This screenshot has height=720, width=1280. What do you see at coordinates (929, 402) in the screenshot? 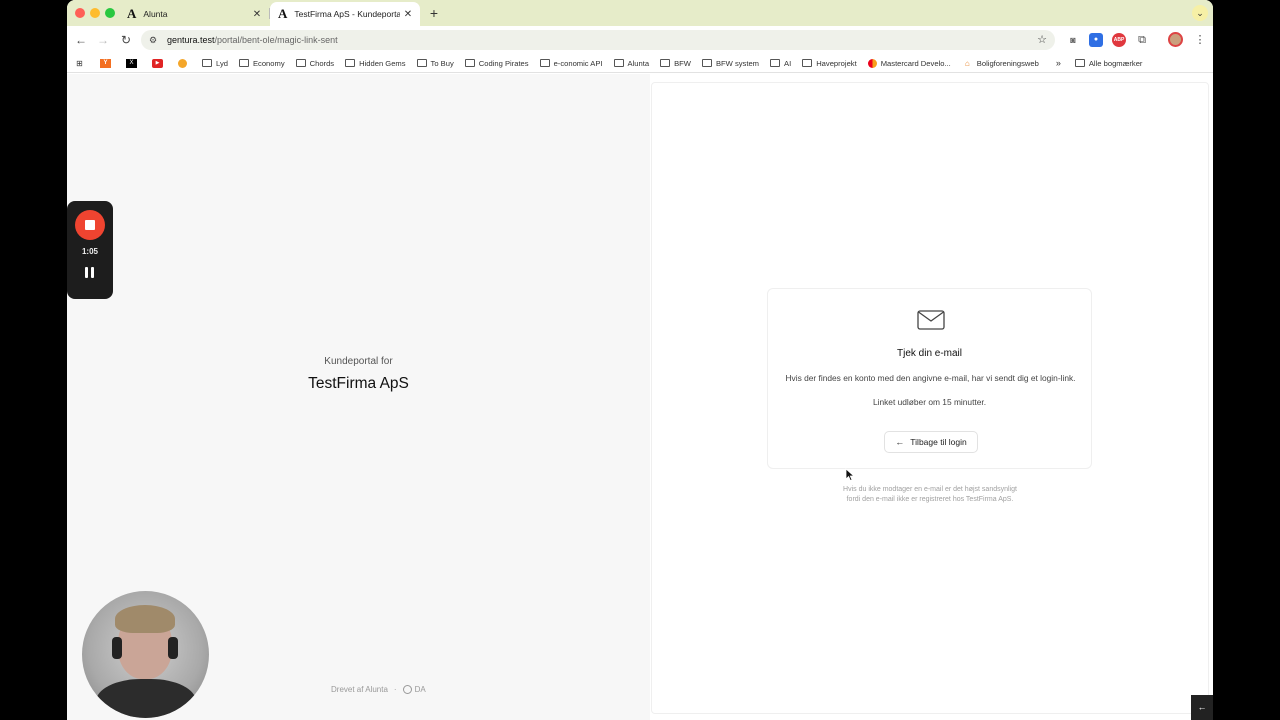
I see `link-expiry-note: Linket udløber om 15 minutter.` at bounding box center [929, 402].